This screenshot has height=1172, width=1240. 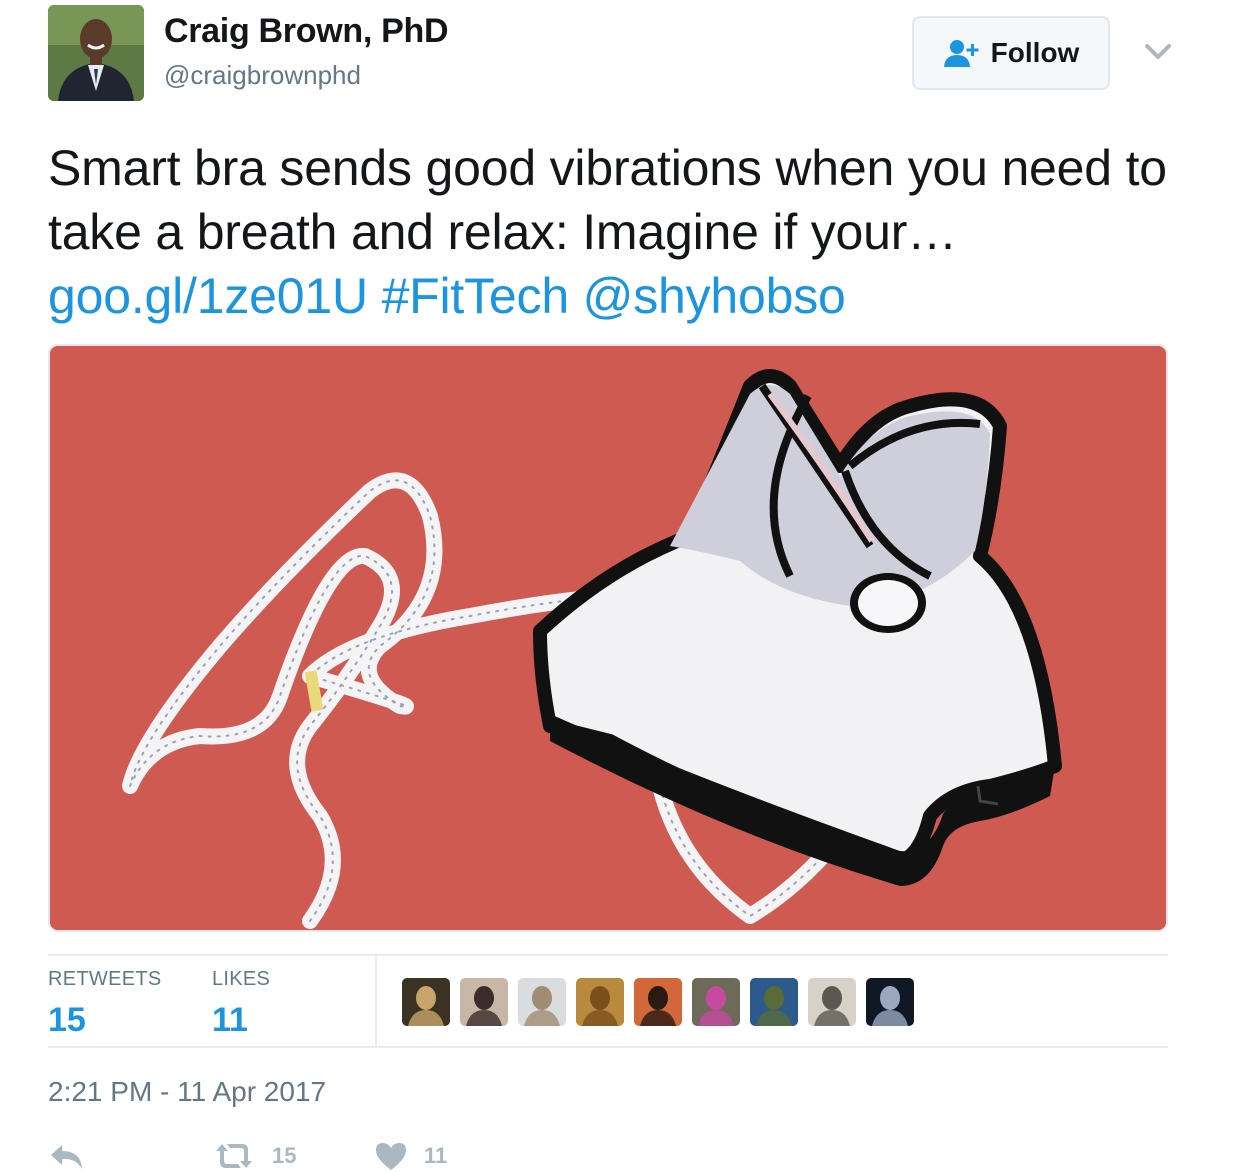 What do you see at coordinates (284, 1155) in the screenshot?
I see `retweet-count: 15` at bounding box center [284, 1155].